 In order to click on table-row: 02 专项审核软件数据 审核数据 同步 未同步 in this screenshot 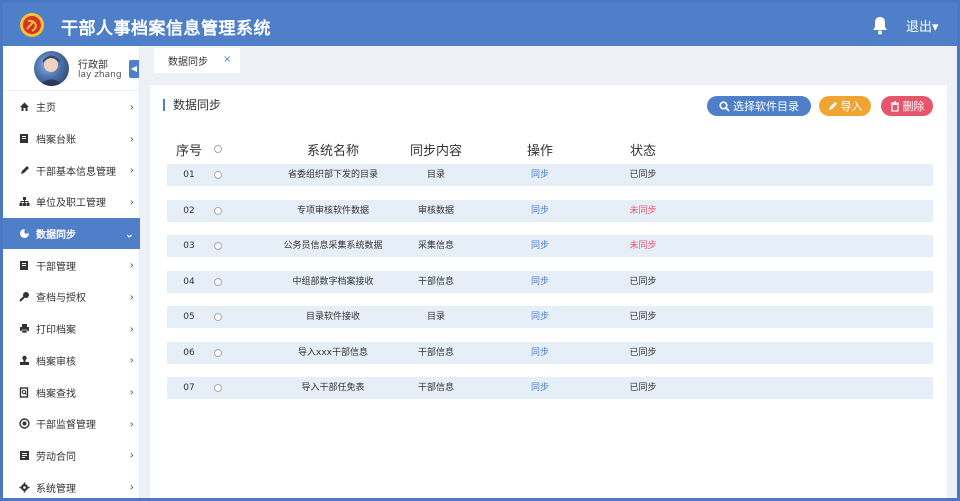, I will do `click(550, 210)`.